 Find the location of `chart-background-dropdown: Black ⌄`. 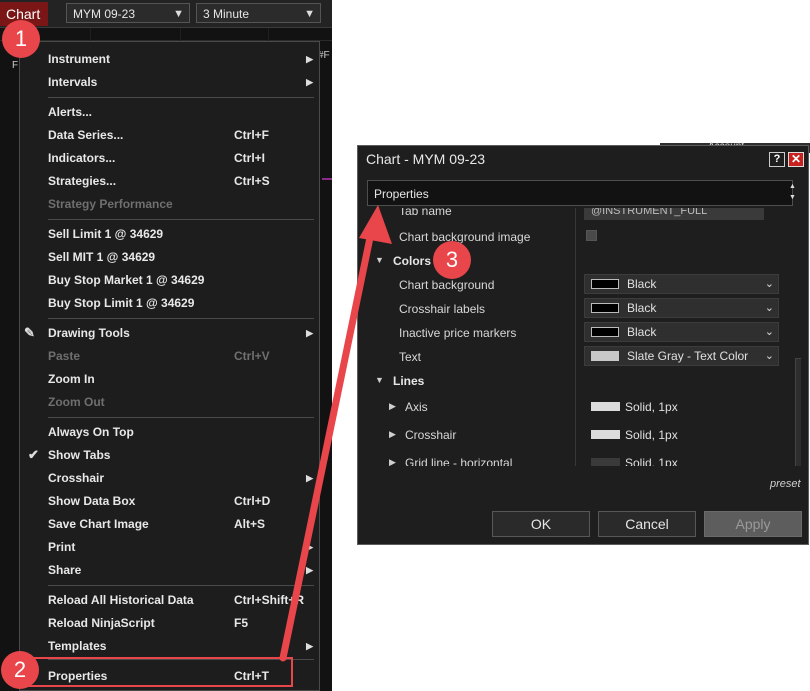

chart-background-dropdown: Black ⌄ is located at coordinates (681, 284).